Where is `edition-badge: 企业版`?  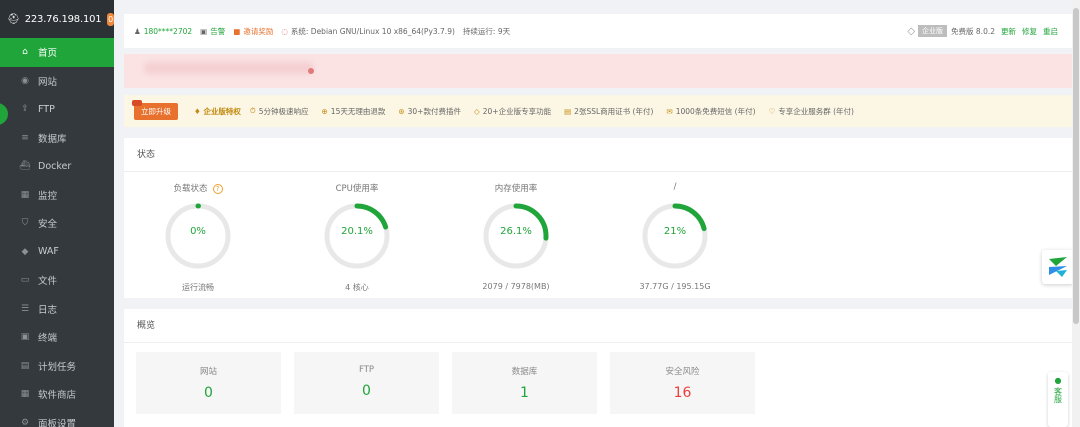
edition-badge: 企业版 is located at coordinates (933, 31).